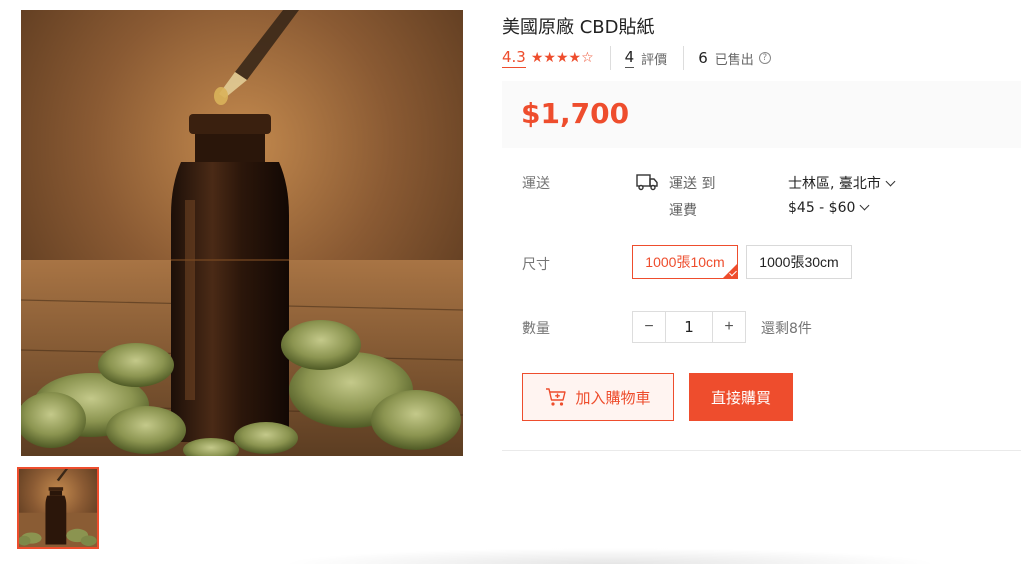 This screenshot has width=1021, height=564. I want to click on variation-option-label: 1000張10cm, so click(685, 262).